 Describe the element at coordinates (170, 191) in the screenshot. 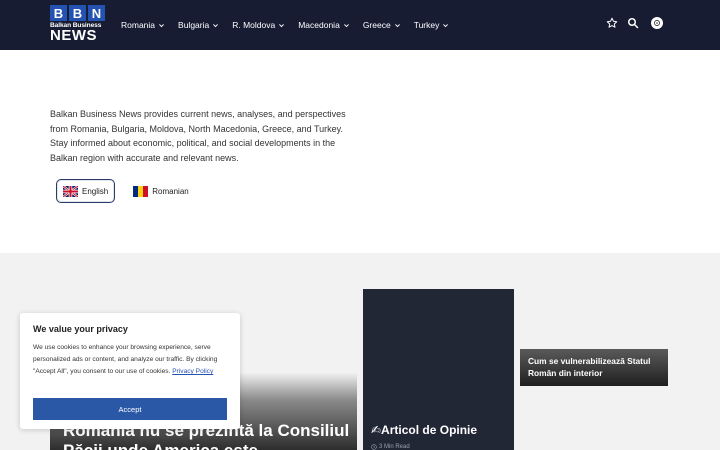

I see `lang-label: Romanian` at that location.